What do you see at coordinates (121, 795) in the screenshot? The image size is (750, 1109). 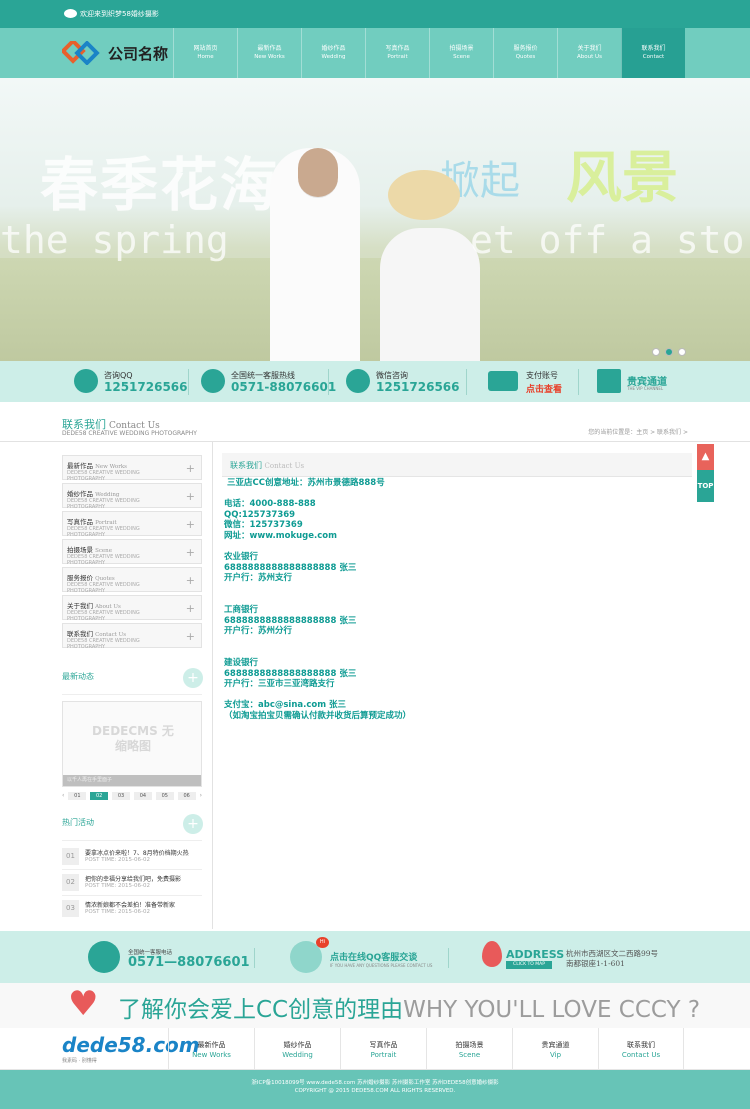 I see `page-button: 03` at bounding box center [121, 795].